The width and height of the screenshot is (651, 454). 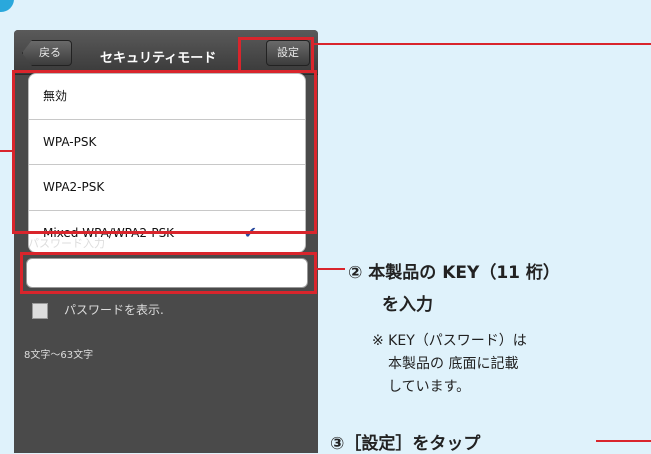 What do you see at coordinates (454, 273) in the screenshot?
I see `step2-title: ② 本製品の KEY（11 桁）` at bounding box center [454, 273].